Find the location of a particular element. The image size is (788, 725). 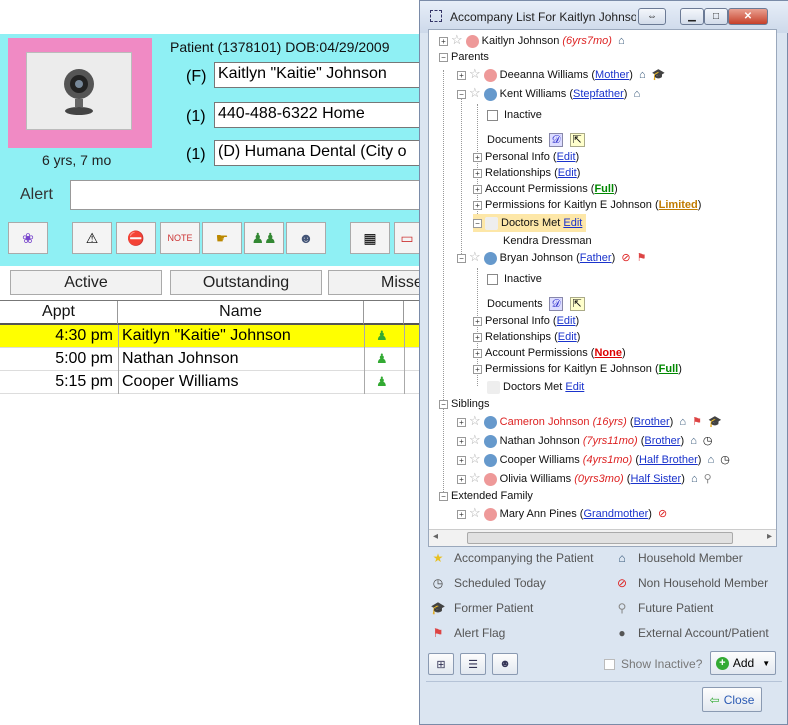

column-header-status is located at coordinates (384, 313).